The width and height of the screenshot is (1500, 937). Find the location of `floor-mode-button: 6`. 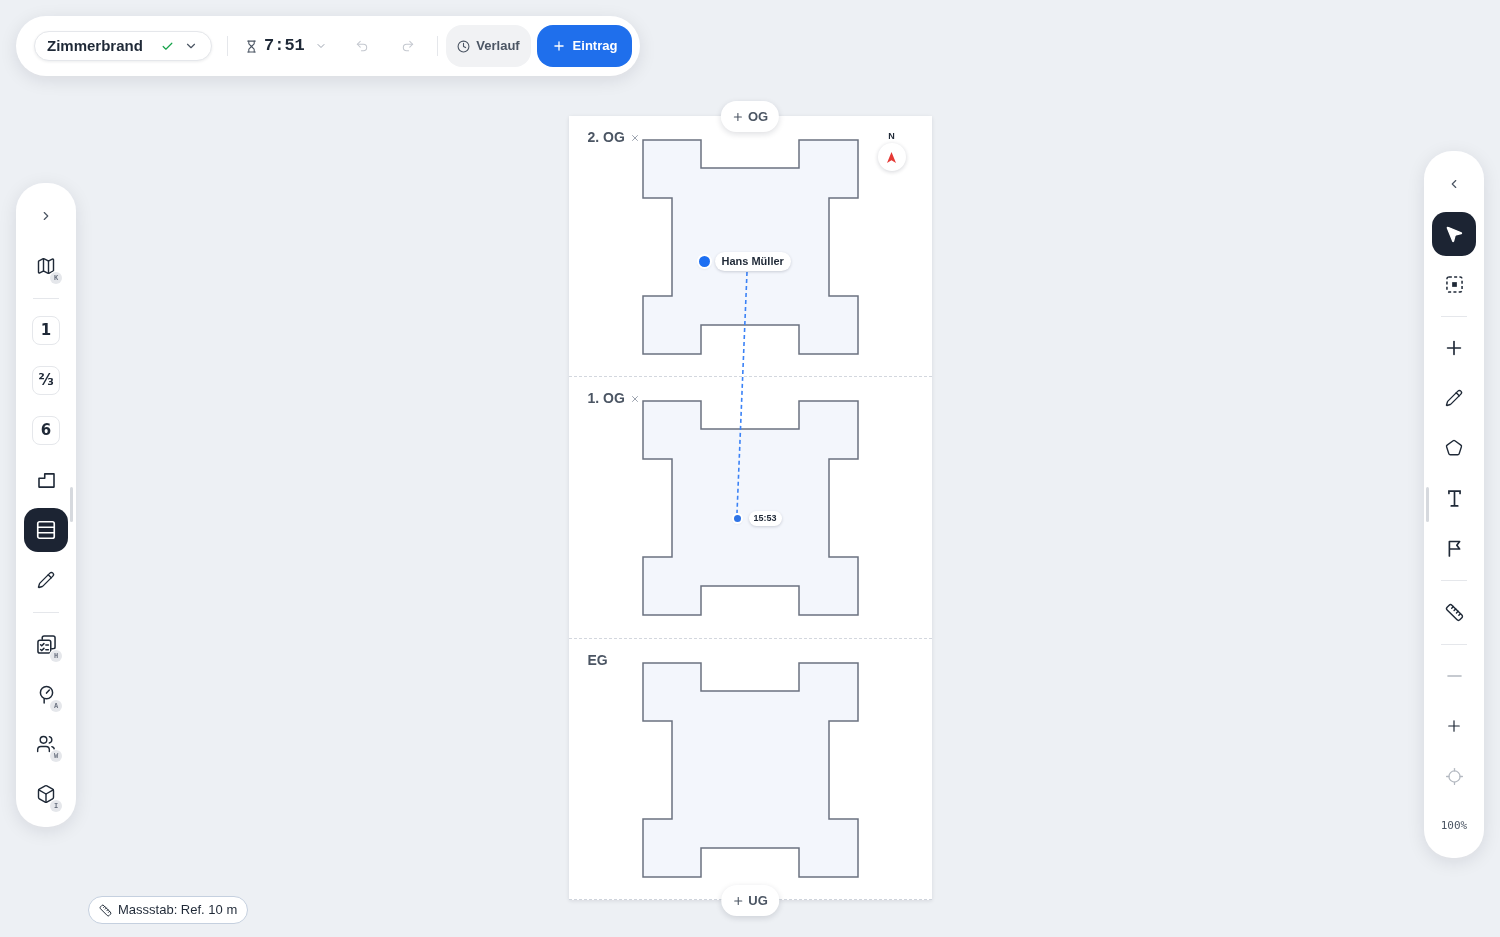

floor-mode-button: 6 is located at coordinates (46, 430).